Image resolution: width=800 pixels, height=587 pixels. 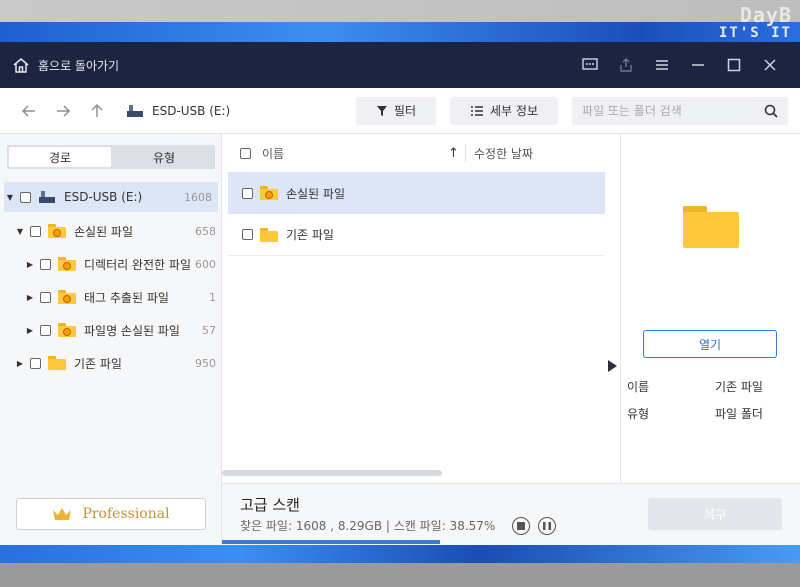 I want to click on filter-button: 필터, so click(x=396, y=110).